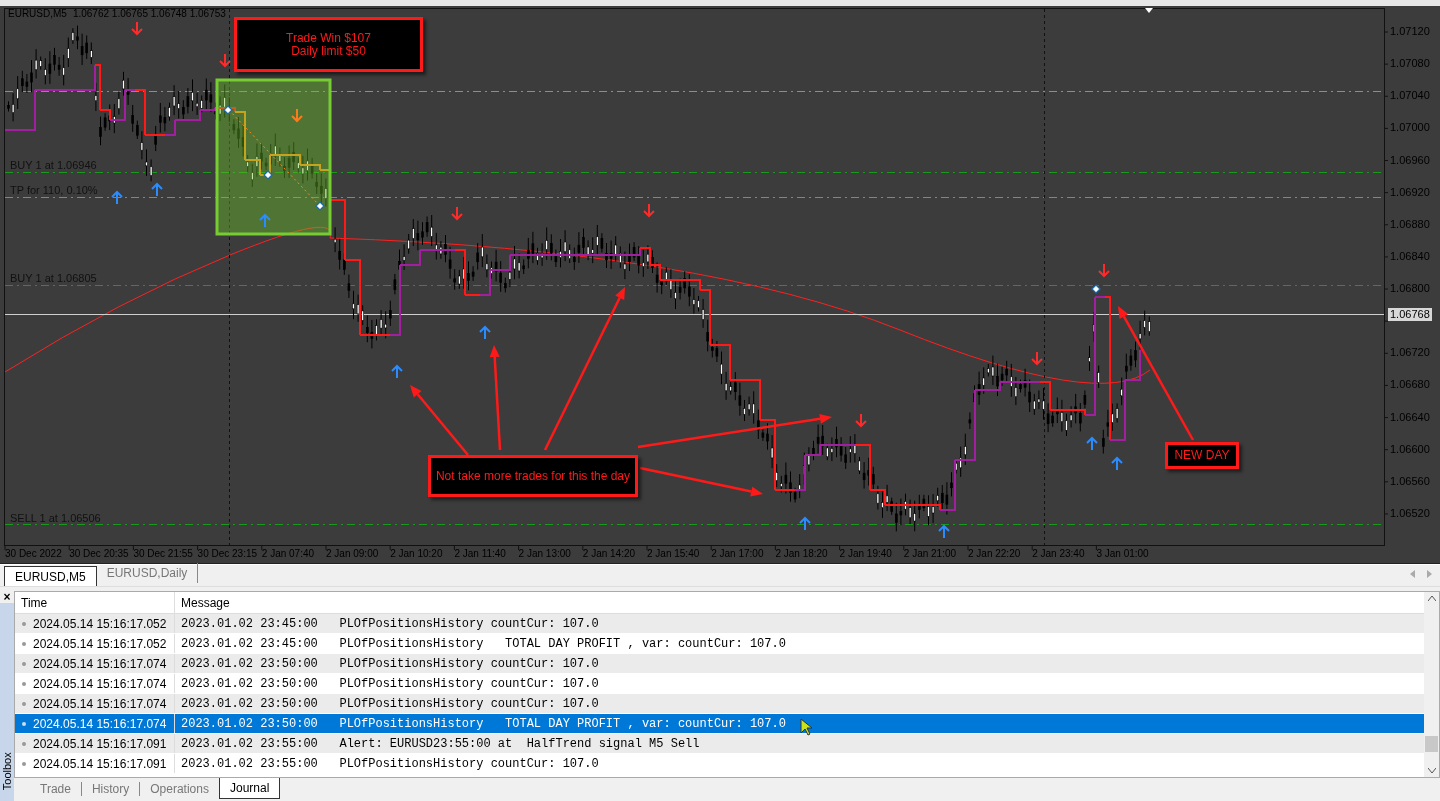  Describe the element at coordinates (1412, 574) in the screenshot. I see `scroll-left-icon` at that location.